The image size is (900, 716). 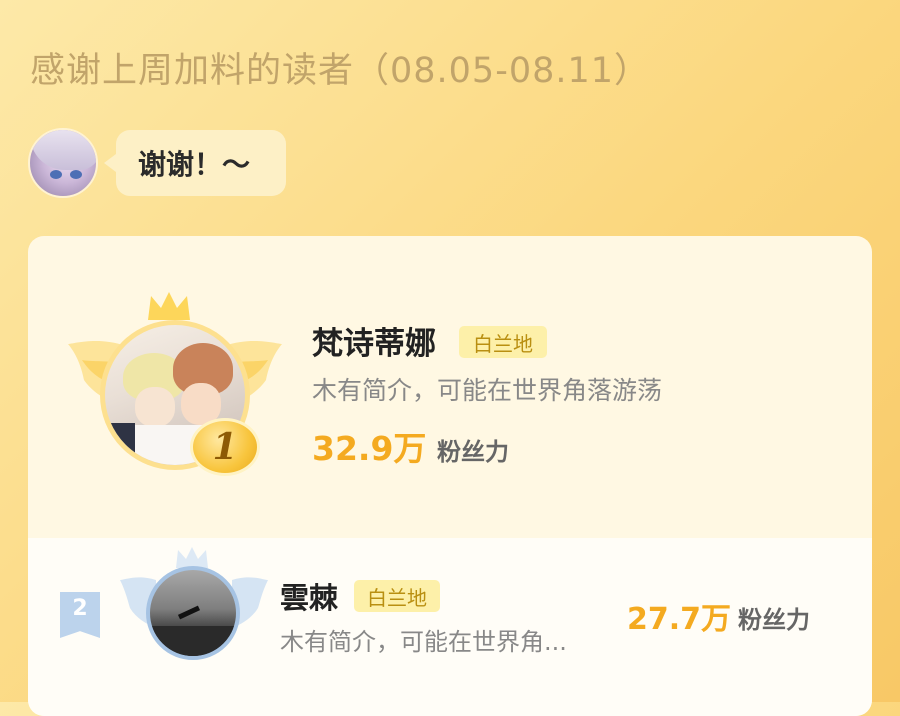 I want to click on crown-icon, so click(x=169, y=306).